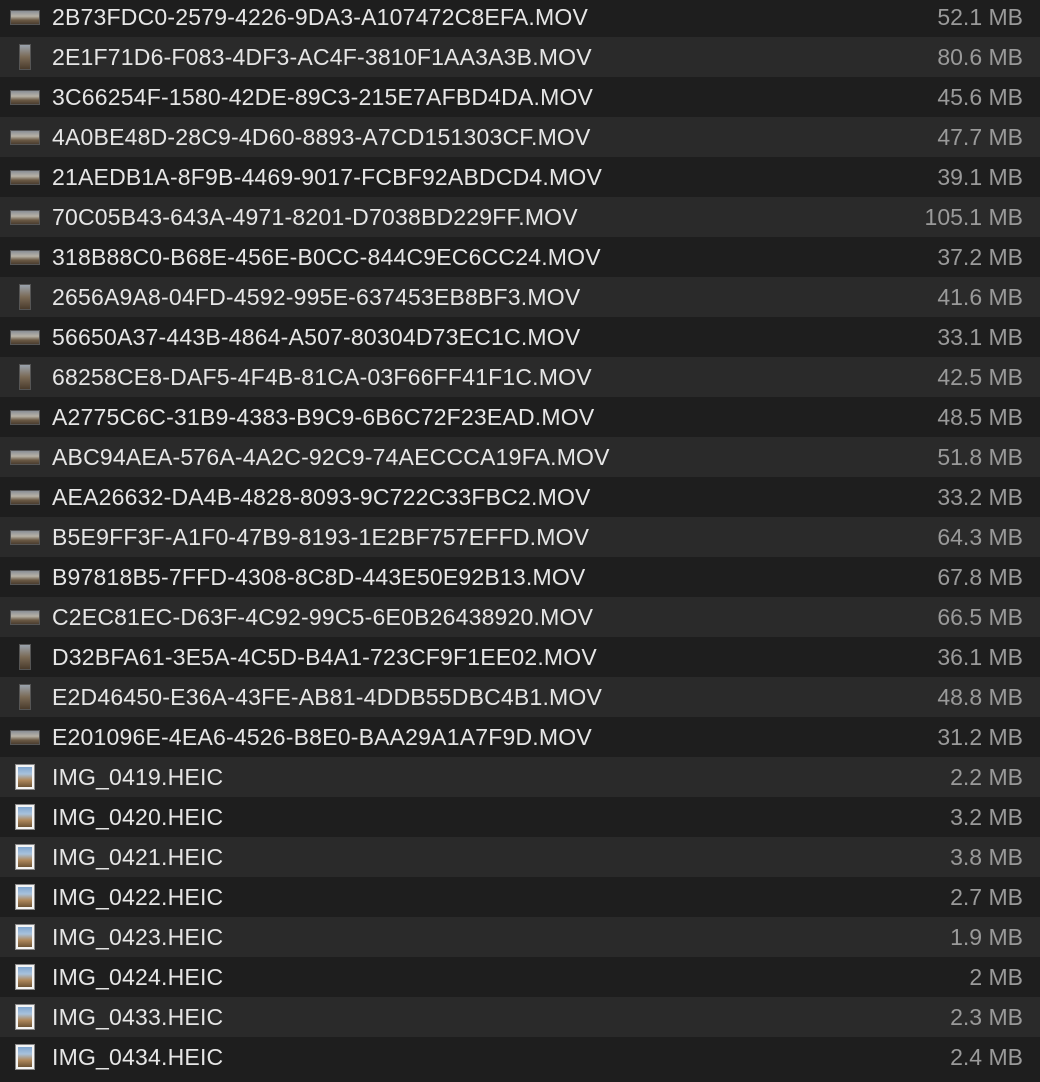 The height and width of the screenshot is (1082, 1040). Describe the element at coordinates (327, 177) in the screenshot. I see `file-name: 21AEDB1A-8F9B-4469-9017-FCBF92ABDCD4.MOV` at that location.